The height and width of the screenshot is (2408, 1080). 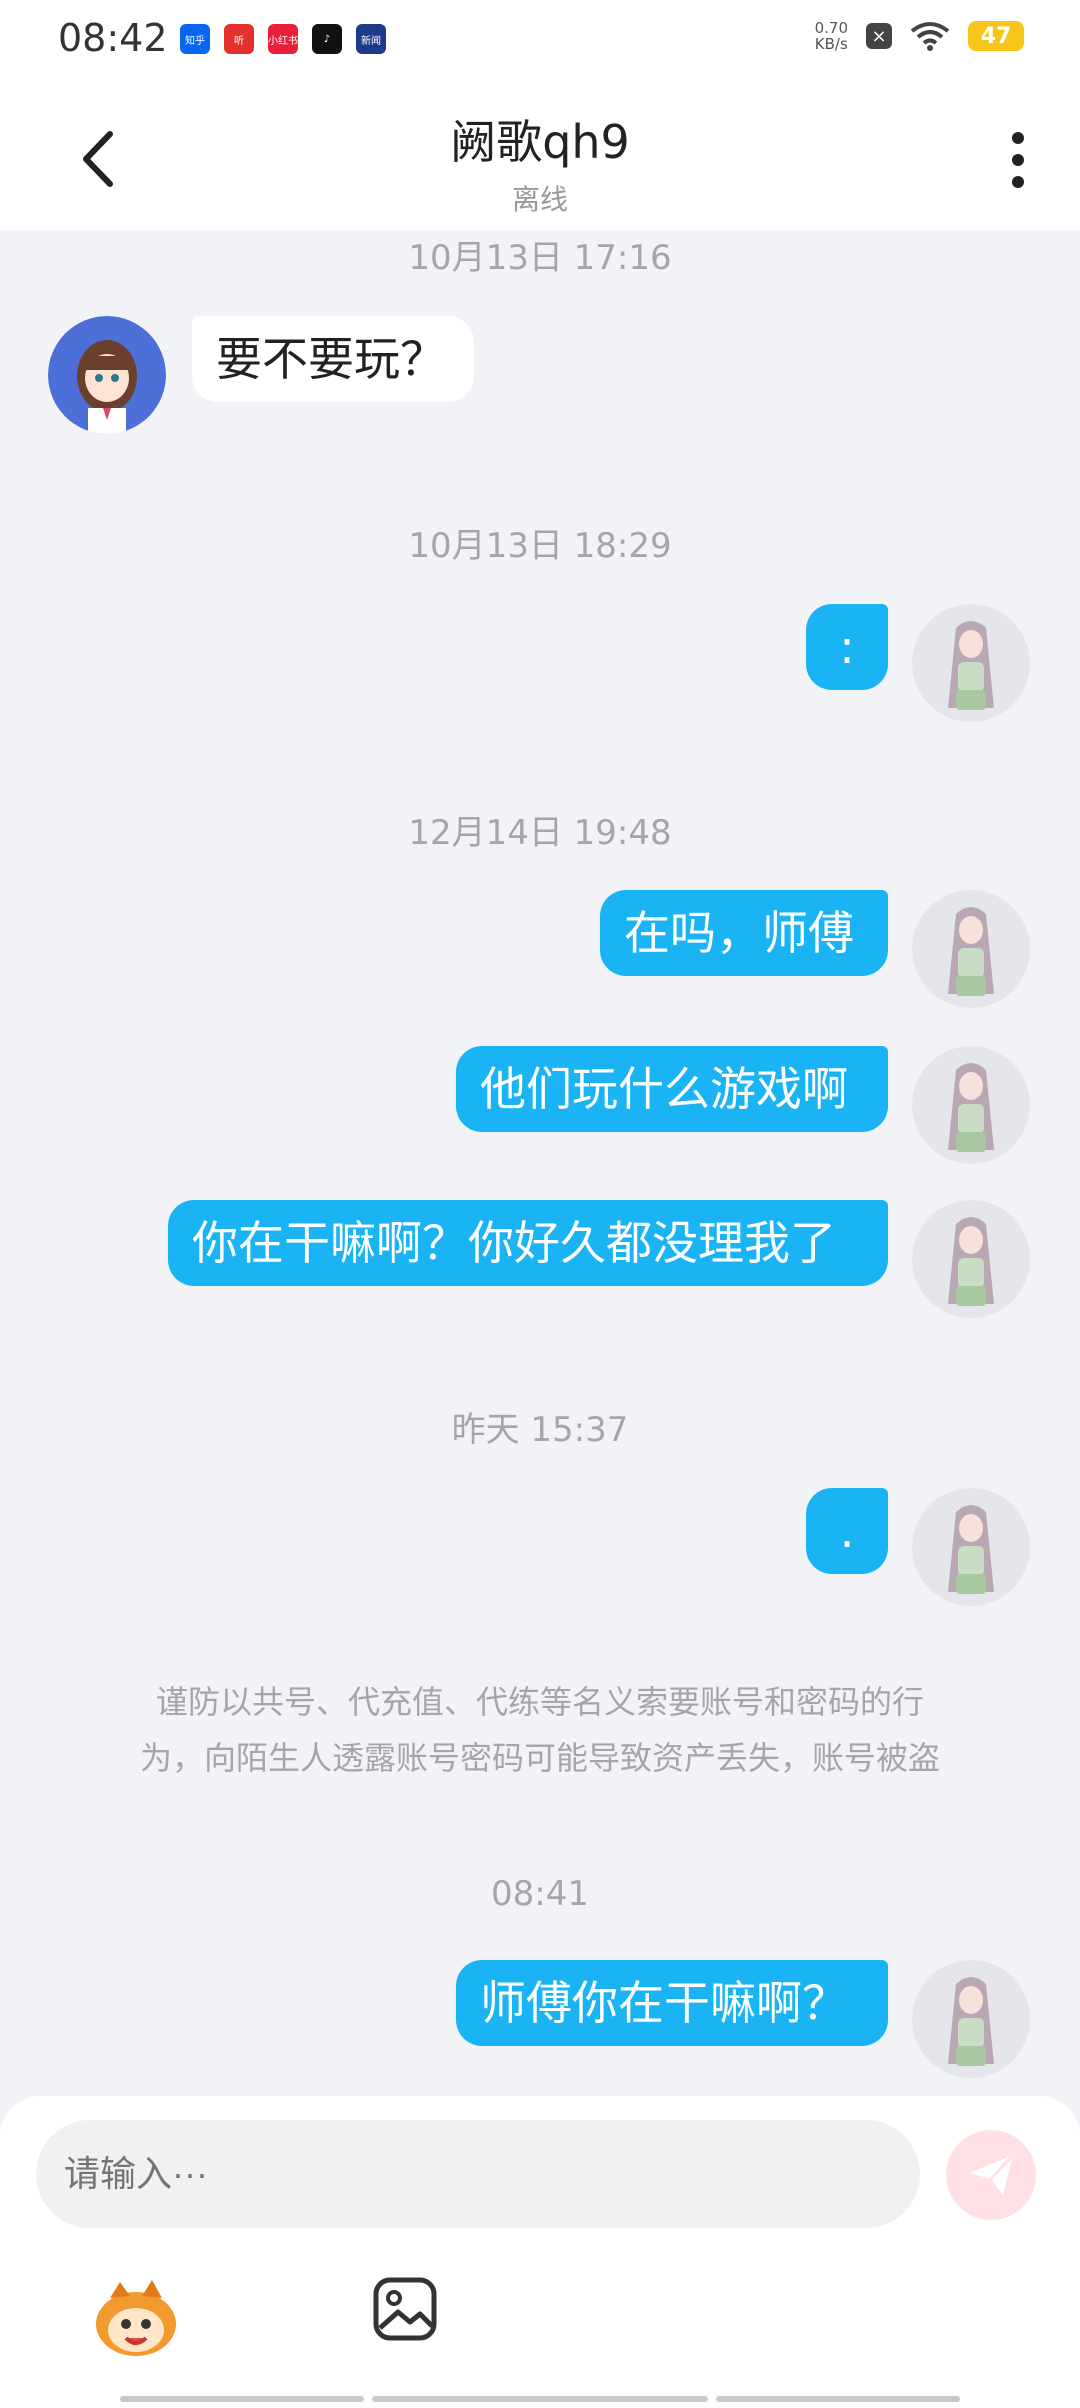 I want to click on outgoing-message-bubble: :, so click(x=847, y=647).